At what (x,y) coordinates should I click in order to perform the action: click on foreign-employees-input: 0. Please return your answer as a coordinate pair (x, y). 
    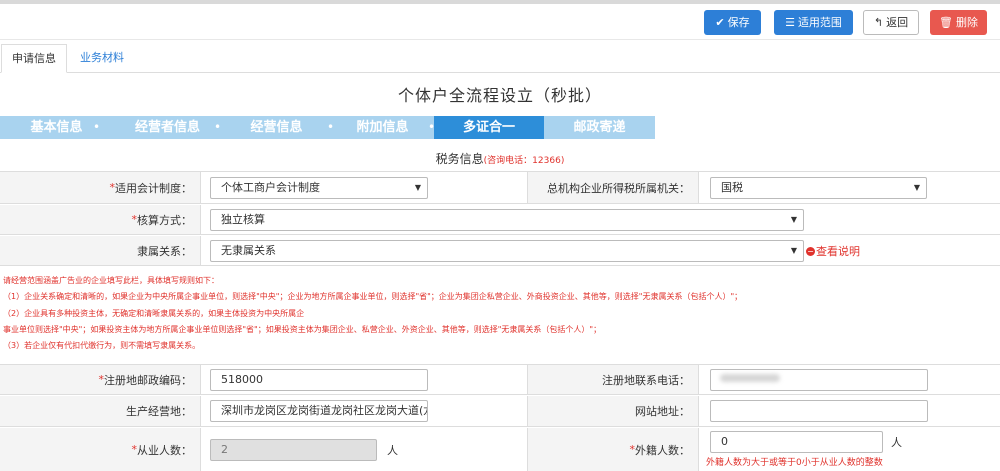
    Looking at the image, I should click on (796, 442).